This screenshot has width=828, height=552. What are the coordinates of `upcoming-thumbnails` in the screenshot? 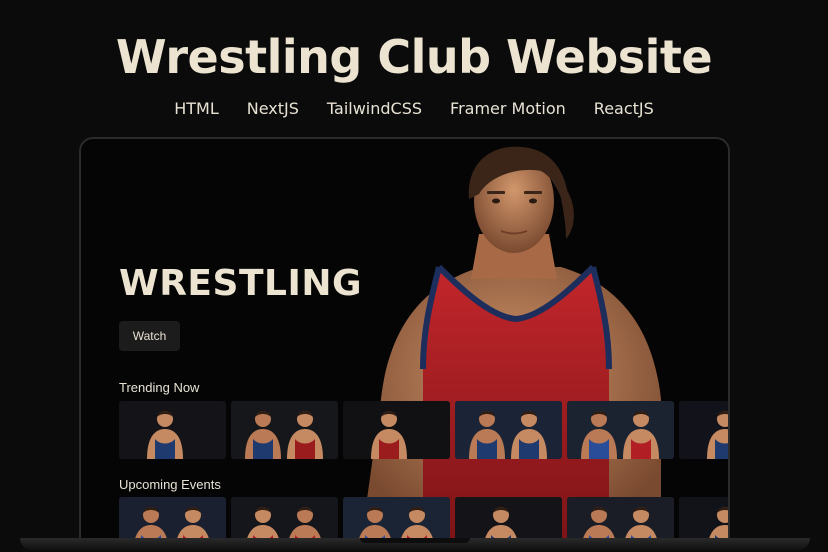 It's located at (423, 518).